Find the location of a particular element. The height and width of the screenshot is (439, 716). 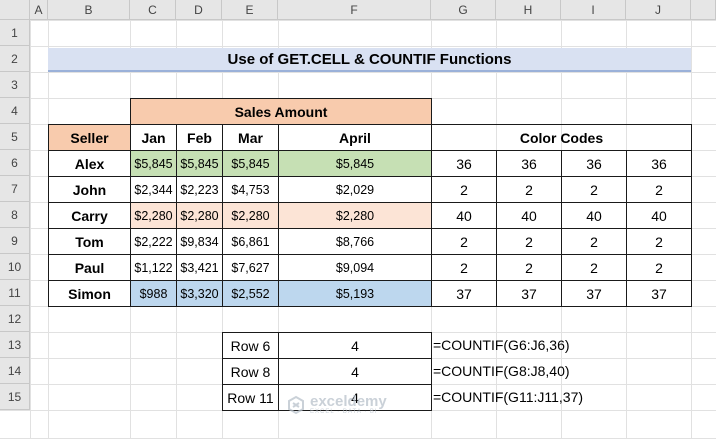

row-header-8: 8 is located at coordinates (15, 215).